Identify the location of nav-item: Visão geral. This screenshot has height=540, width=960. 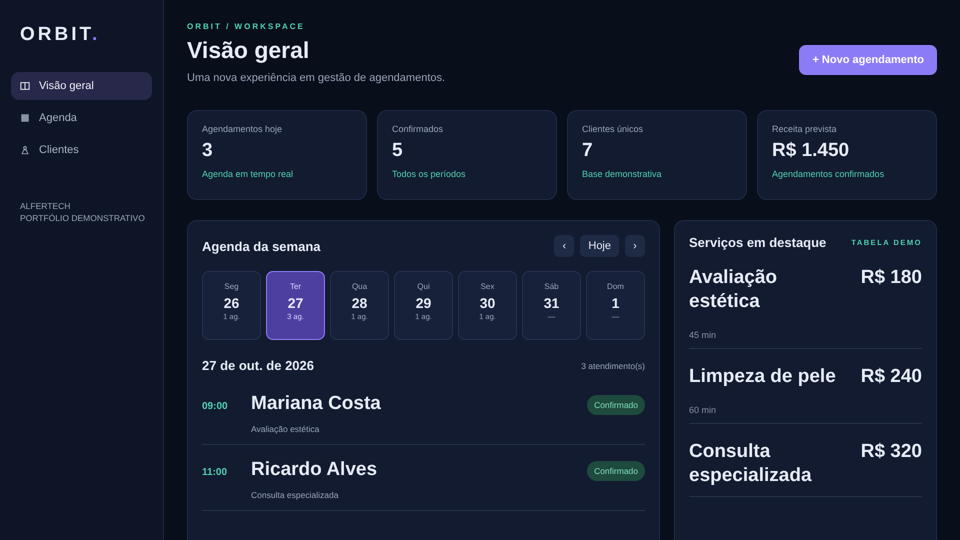
(81, 86).